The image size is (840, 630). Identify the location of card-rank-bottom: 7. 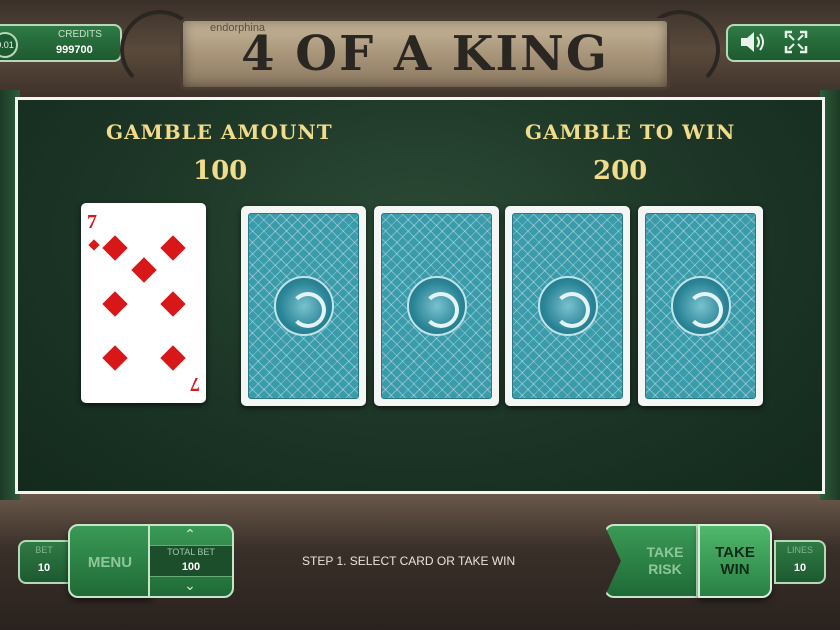
(195, 384).